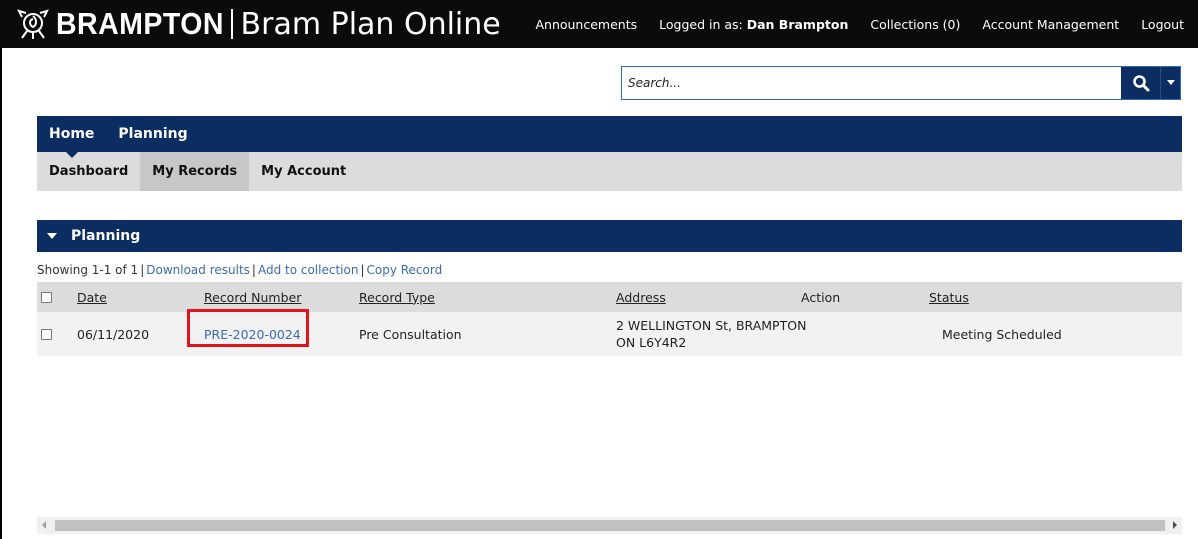 This screenshot has width=1198, height=539. I want to click on header-status-label: Status, so click(949, 297).